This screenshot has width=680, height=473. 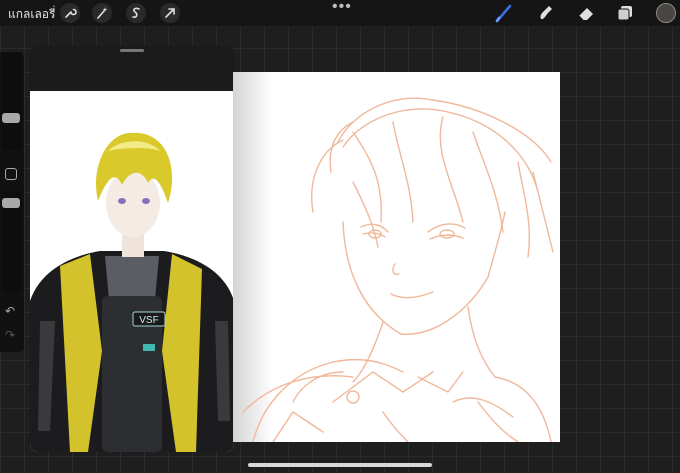 What do you see at coordinates (12, 101) in the screenshot?
I see `brush-size-slider` at bounding box center [12, 101].